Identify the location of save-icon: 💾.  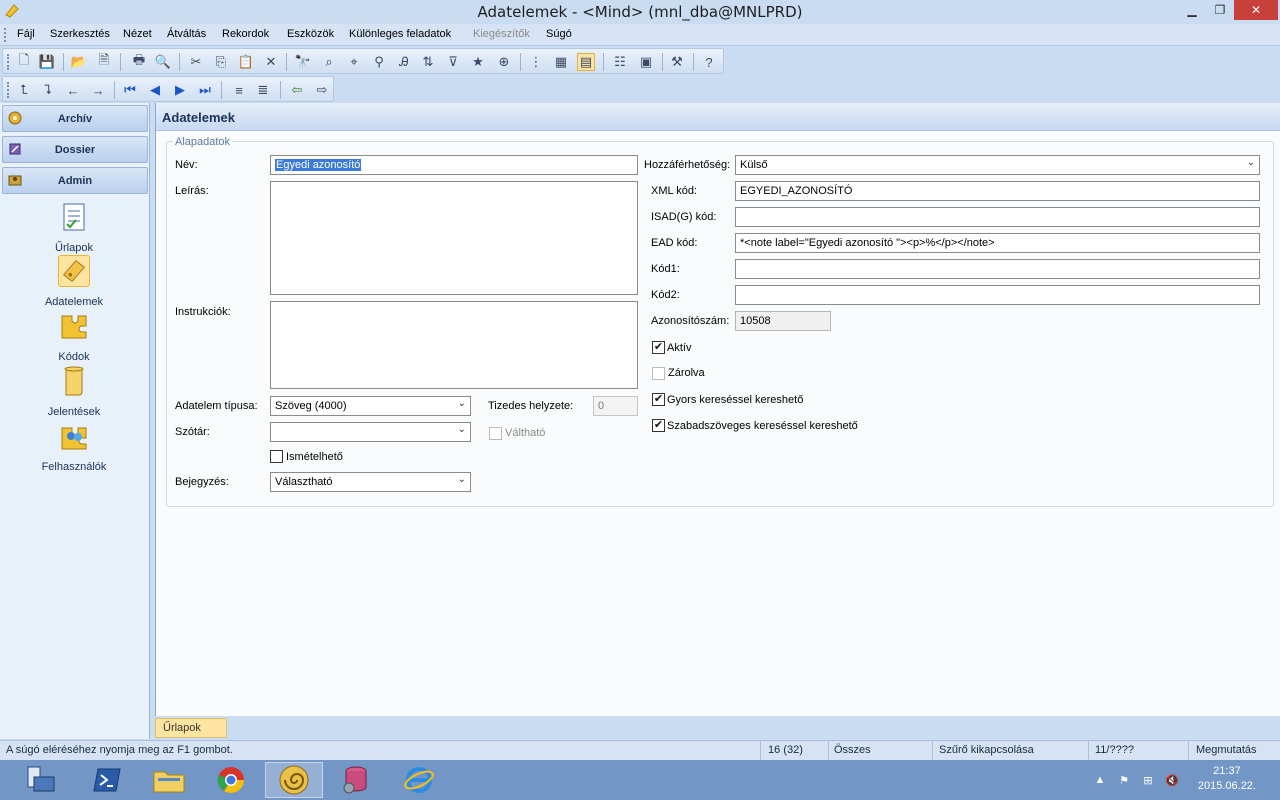
(47, 62).